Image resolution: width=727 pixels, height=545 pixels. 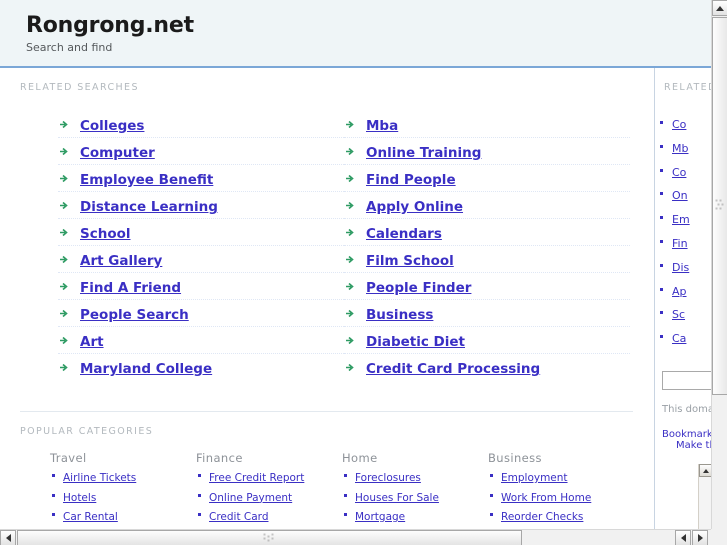 What do you see at coordinates (117, 153) in the screenshot?
I see `related-search-link: Computer` at bounding box center [117, 153].